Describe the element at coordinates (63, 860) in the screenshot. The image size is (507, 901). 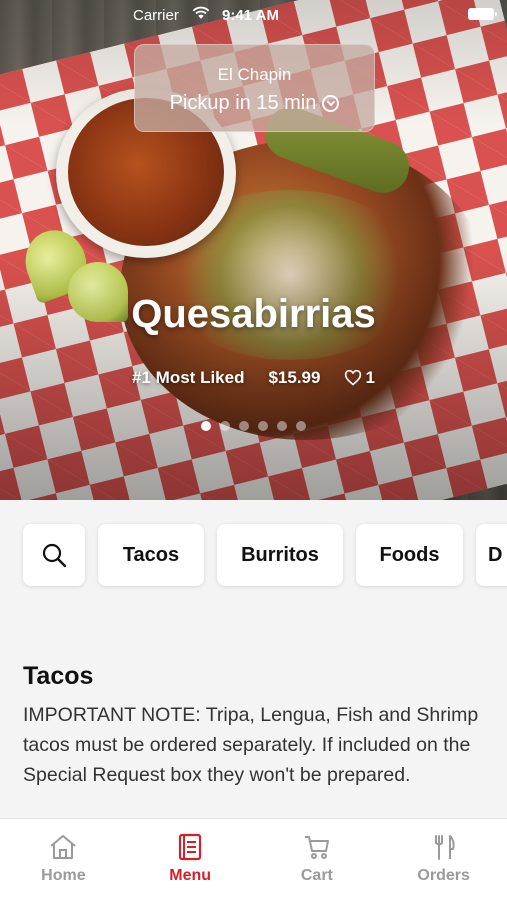
I see `tab-home: Home` at that location.